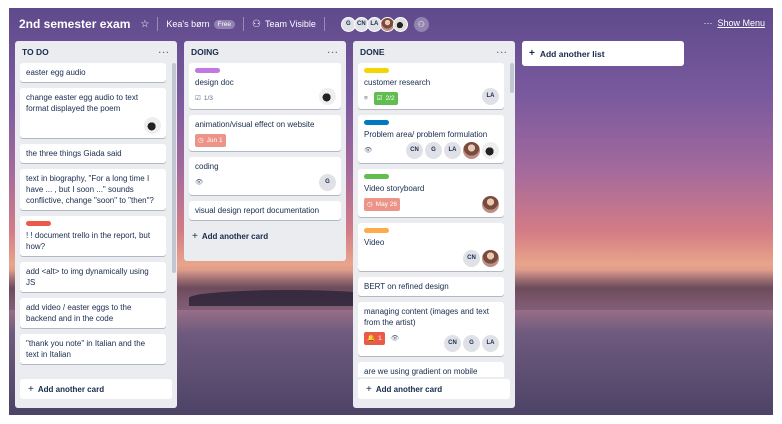 The image size is (782, 424). I want to click on card: add <alt> to img dynamically using JS, so click(93, 277).